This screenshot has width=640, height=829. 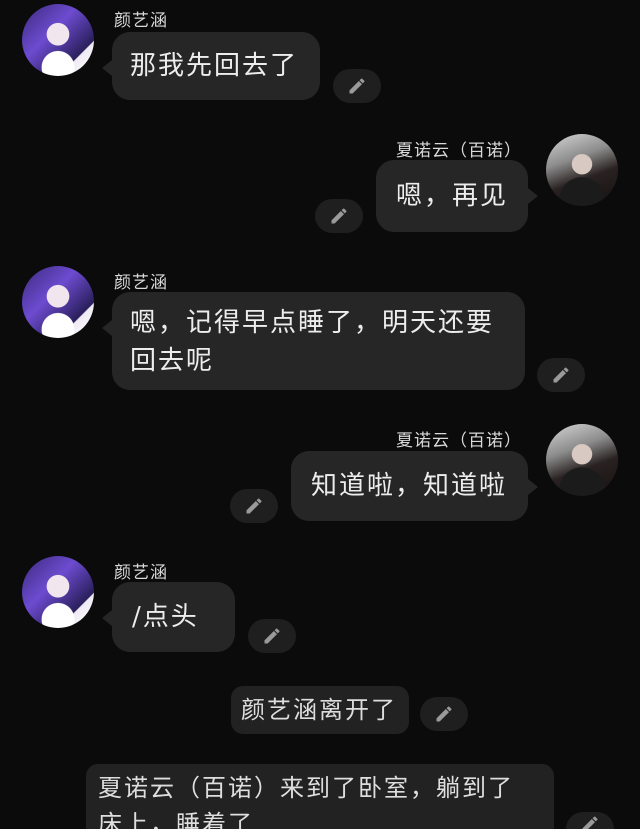 I want to click on message-bubble: 那我先回去了, so click(x=211, y=66).